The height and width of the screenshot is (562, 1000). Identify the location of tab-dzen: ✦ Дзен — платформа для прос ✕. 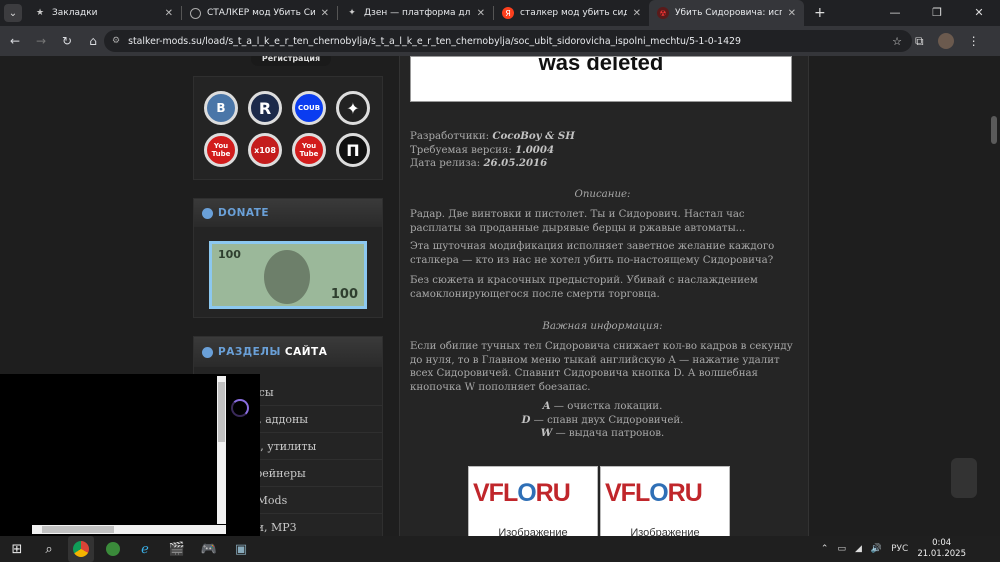
(415, 13).